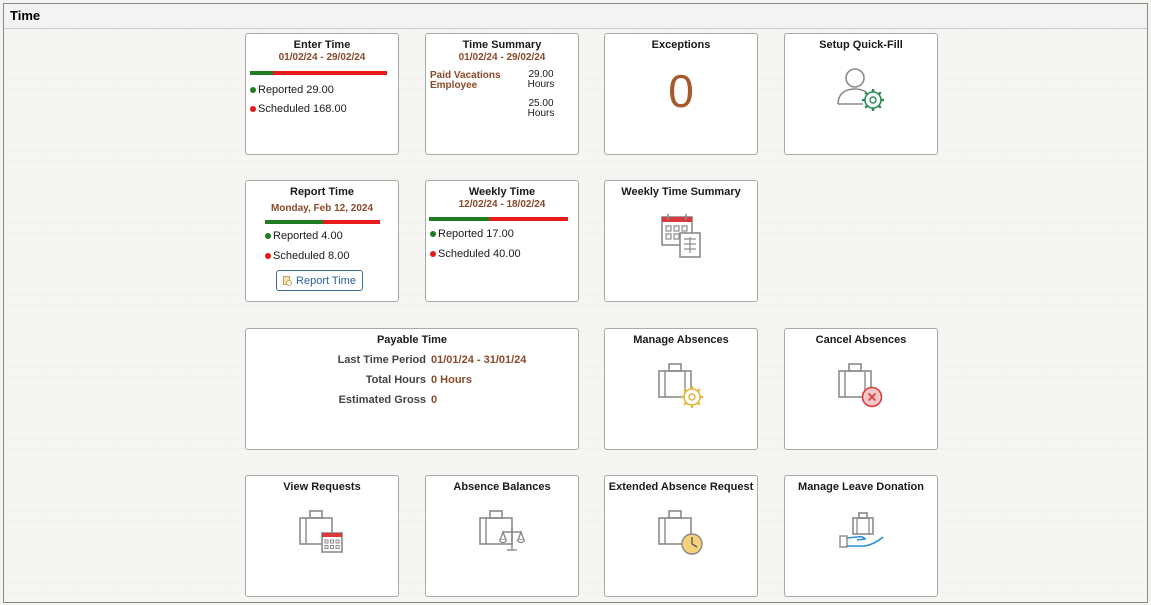 The height and width of the screenshot is (605, 1151). I want to click on payable-row-value: 0, so click(434, 400).